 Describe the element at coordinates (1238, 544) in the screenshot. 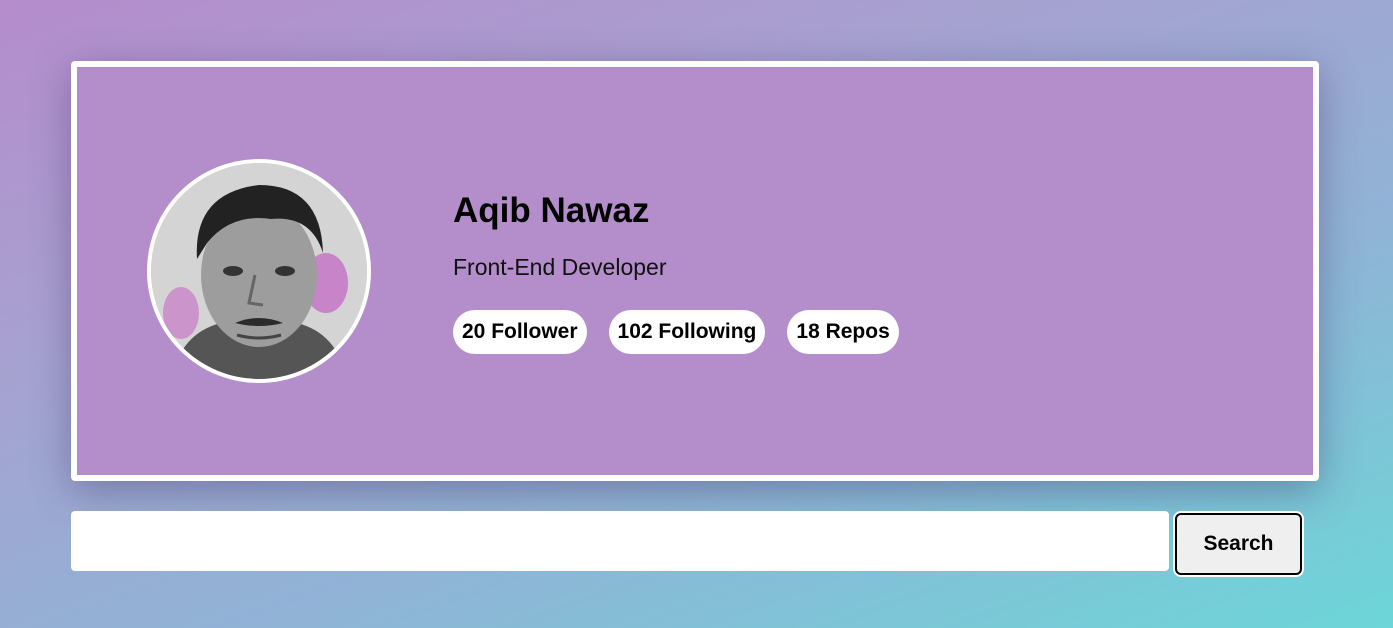

I see `search-button: Search` at that location.